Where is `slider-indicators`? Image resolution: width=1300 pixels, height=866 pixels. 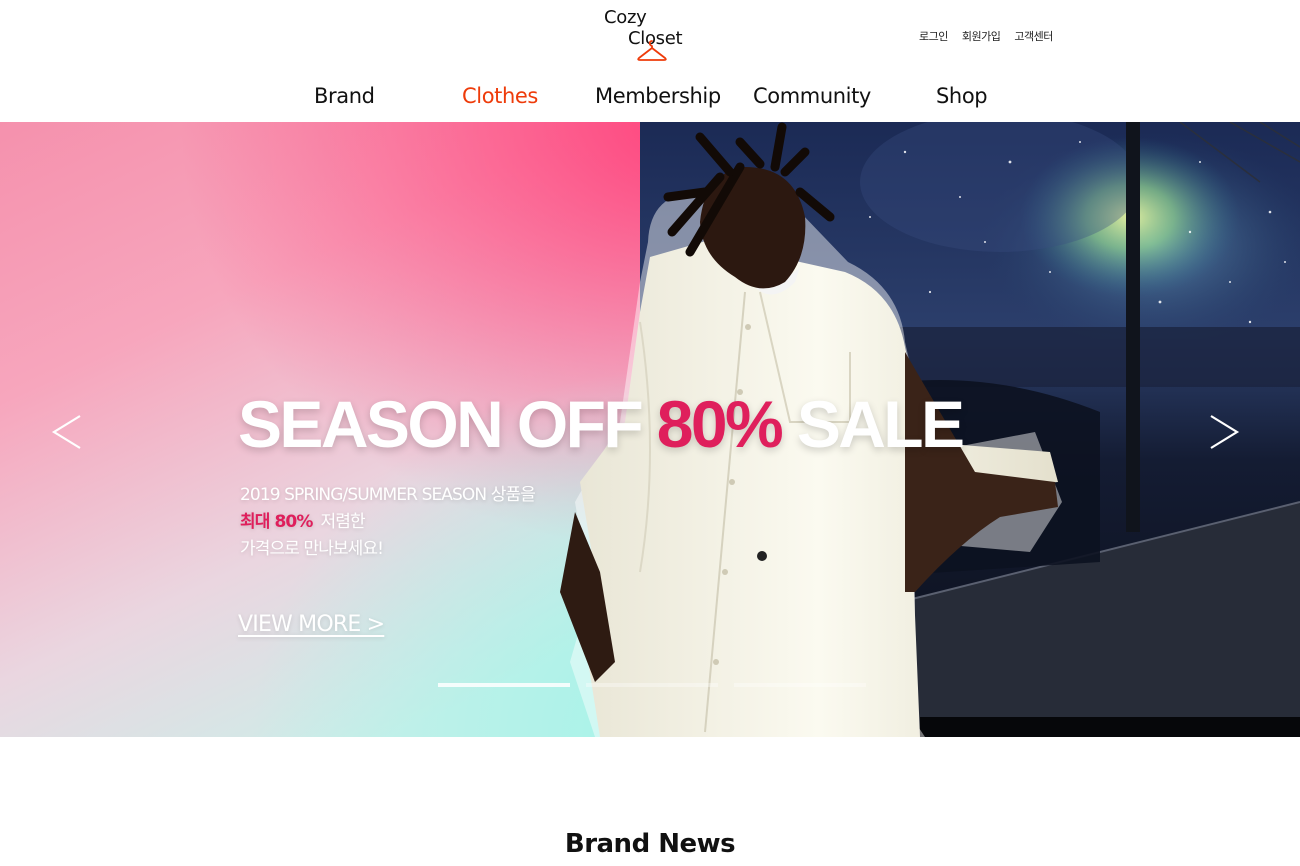 slider-indicators is located at coordinates (652, 685).